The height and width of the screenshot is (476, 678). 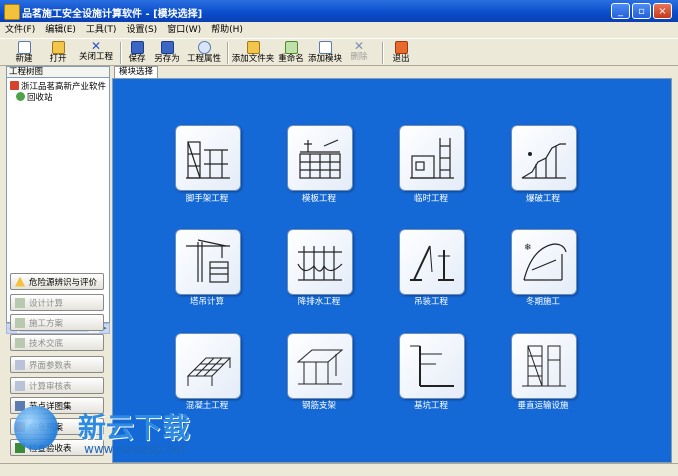 I want to click on audit-table-button: 计算审核表, so click(x=57, y=385).